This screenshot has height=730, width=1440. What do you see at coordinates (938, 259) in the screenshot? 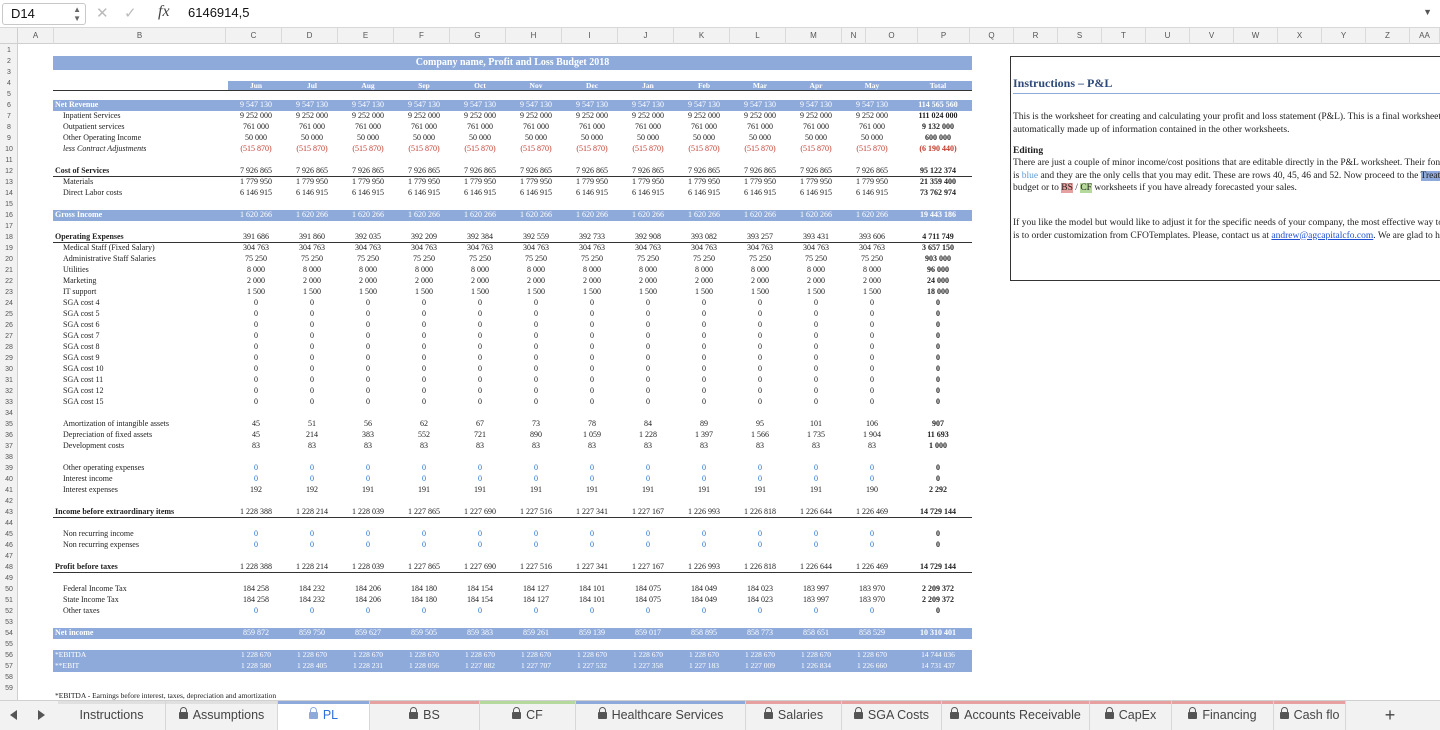
I see `value-cell: 903 000` at bounding box center [938, 259].